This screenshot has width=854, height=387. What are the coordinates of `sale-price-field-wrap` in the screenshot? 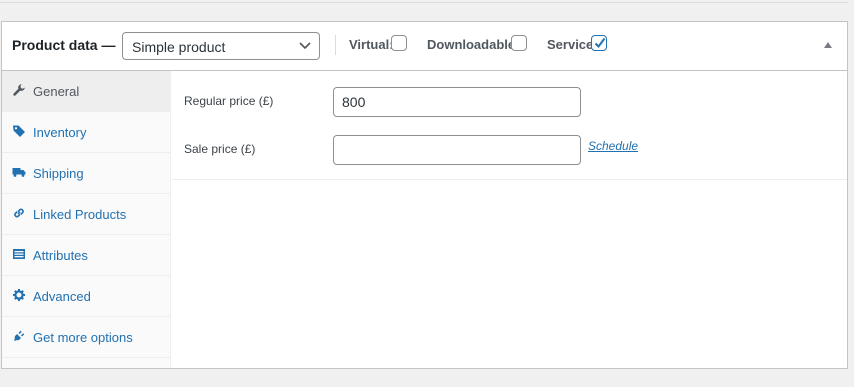 It's located at (457, 150).